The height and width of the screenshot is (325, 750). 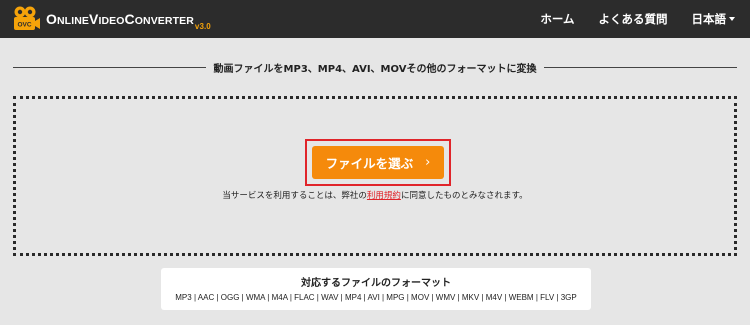 I want to click on choose-file-label: ファイルを選ぶ, so click(x=369, y=163).